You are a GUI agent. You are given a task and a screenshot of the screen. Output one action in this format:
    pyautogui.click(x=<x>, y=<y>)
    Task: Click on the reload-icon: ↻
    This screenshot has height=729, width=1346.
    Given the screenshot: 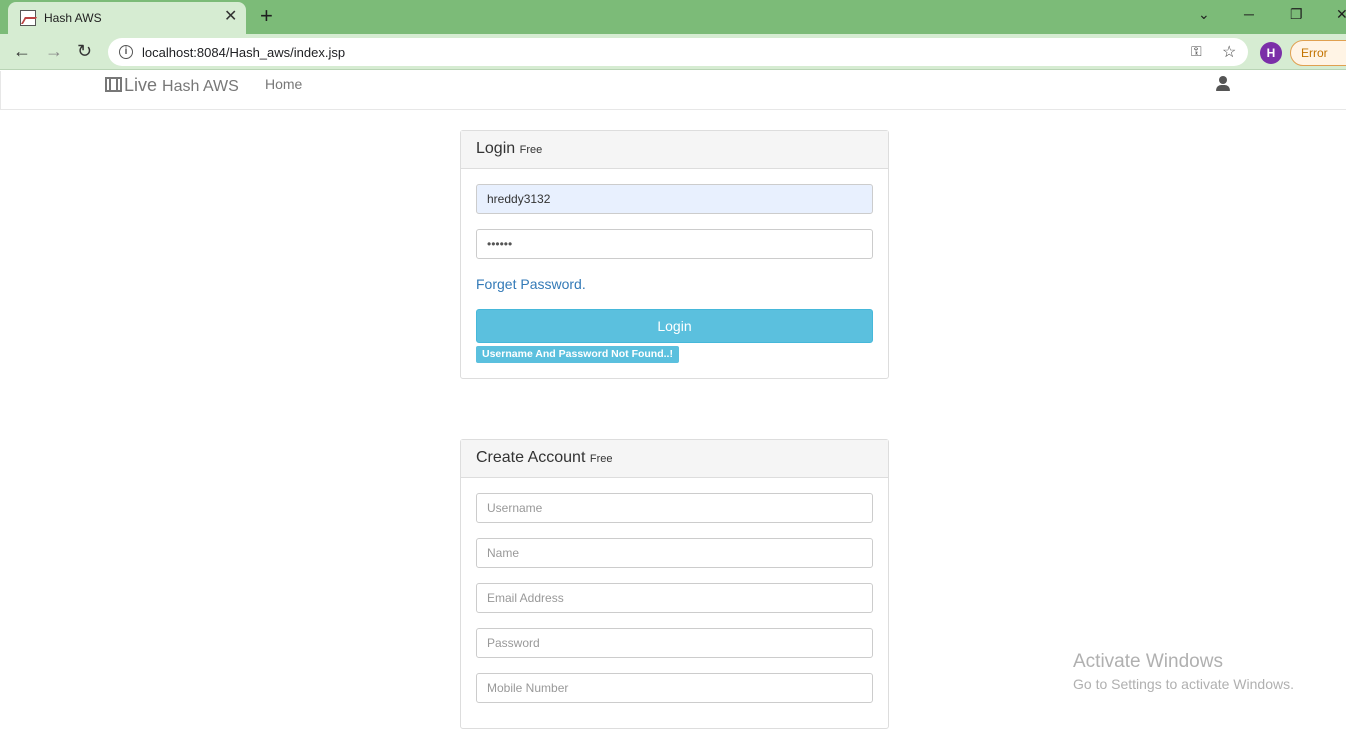 What is the action you would take?
    pyautogui.click(x=84, y=51)
    